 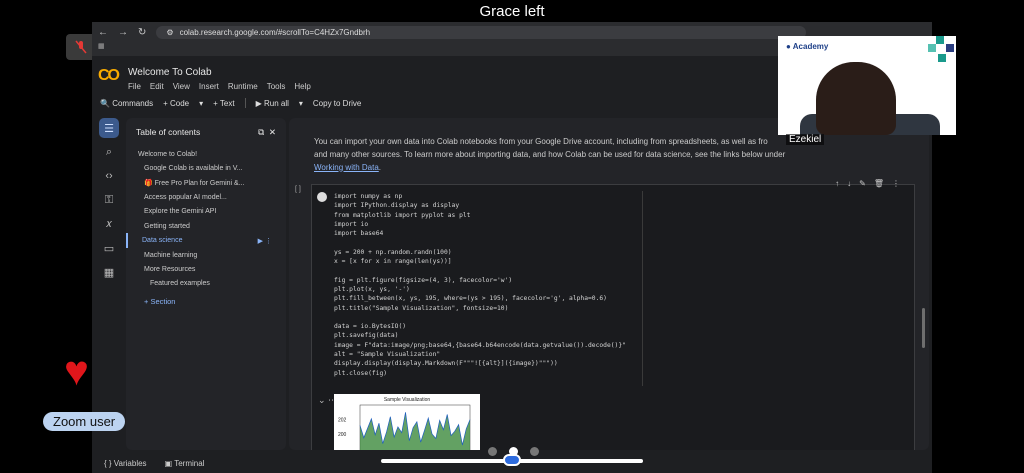 What do you see at coordinates (81, 47) in the screenshot?
I see `muted-mic-icon` at bounding box center [81, 47].